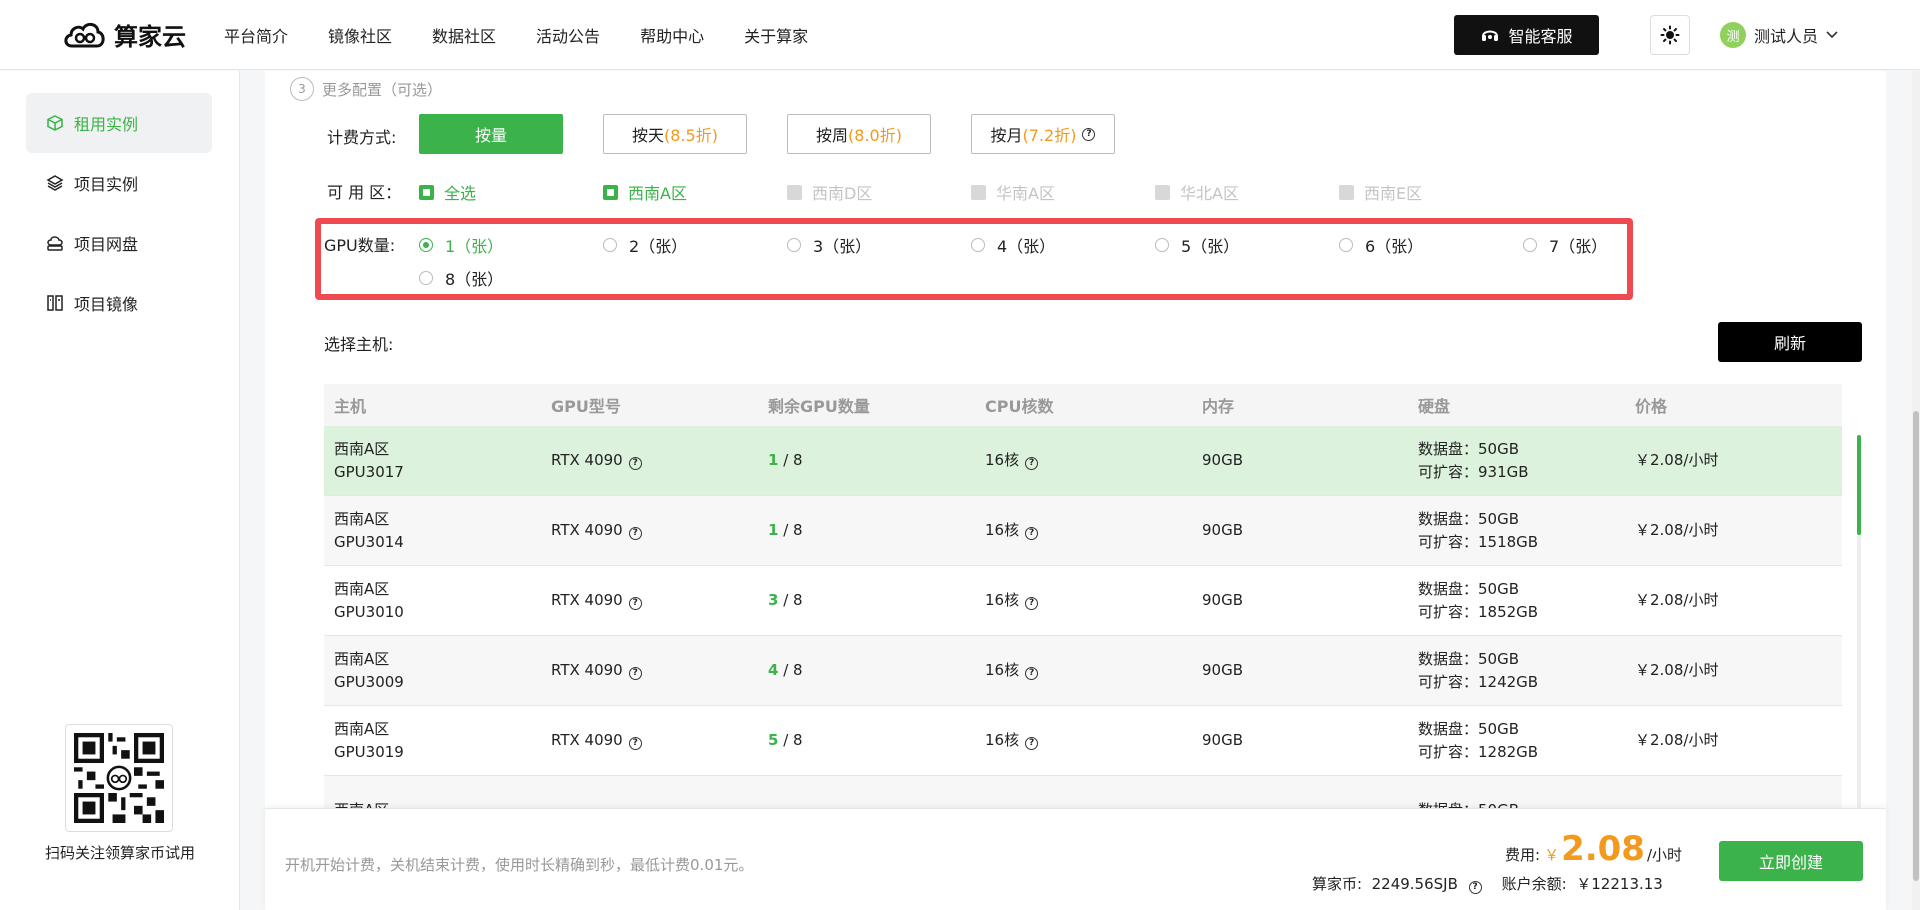 The height and width of the screenshot is (910, 1920). Describe the element at coordinates (491, 134) in the screenshot. I see `billing-hourly-button: 按量` at that location.